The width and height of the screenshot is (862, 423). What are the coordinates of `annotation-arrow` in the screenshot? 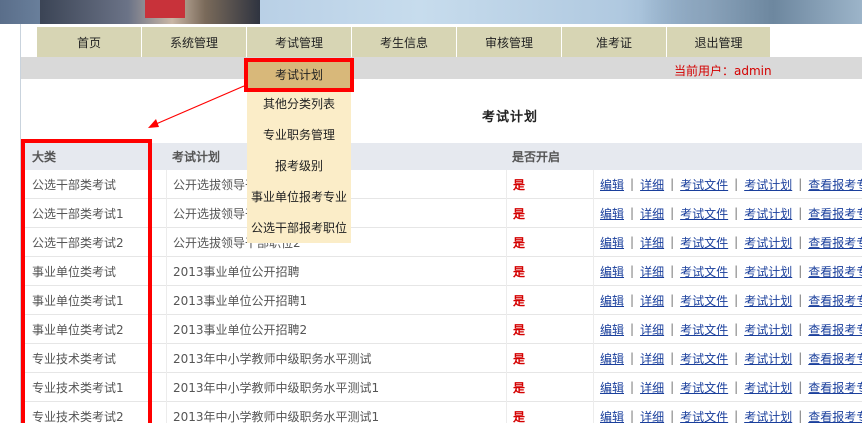 It's located at (196, 106).